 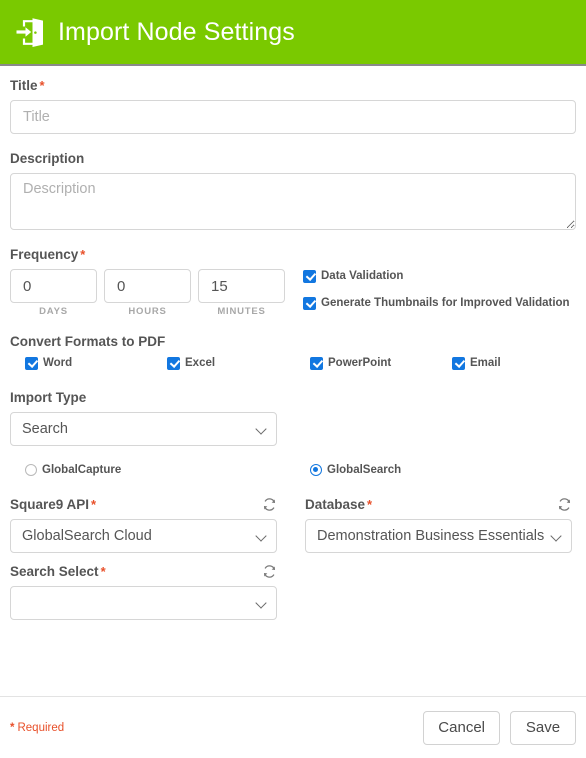 What do you see at coordinates (461, 727) in the screenshot?
I see `cancel-button: Cancel` at bounding box center [461, 727].